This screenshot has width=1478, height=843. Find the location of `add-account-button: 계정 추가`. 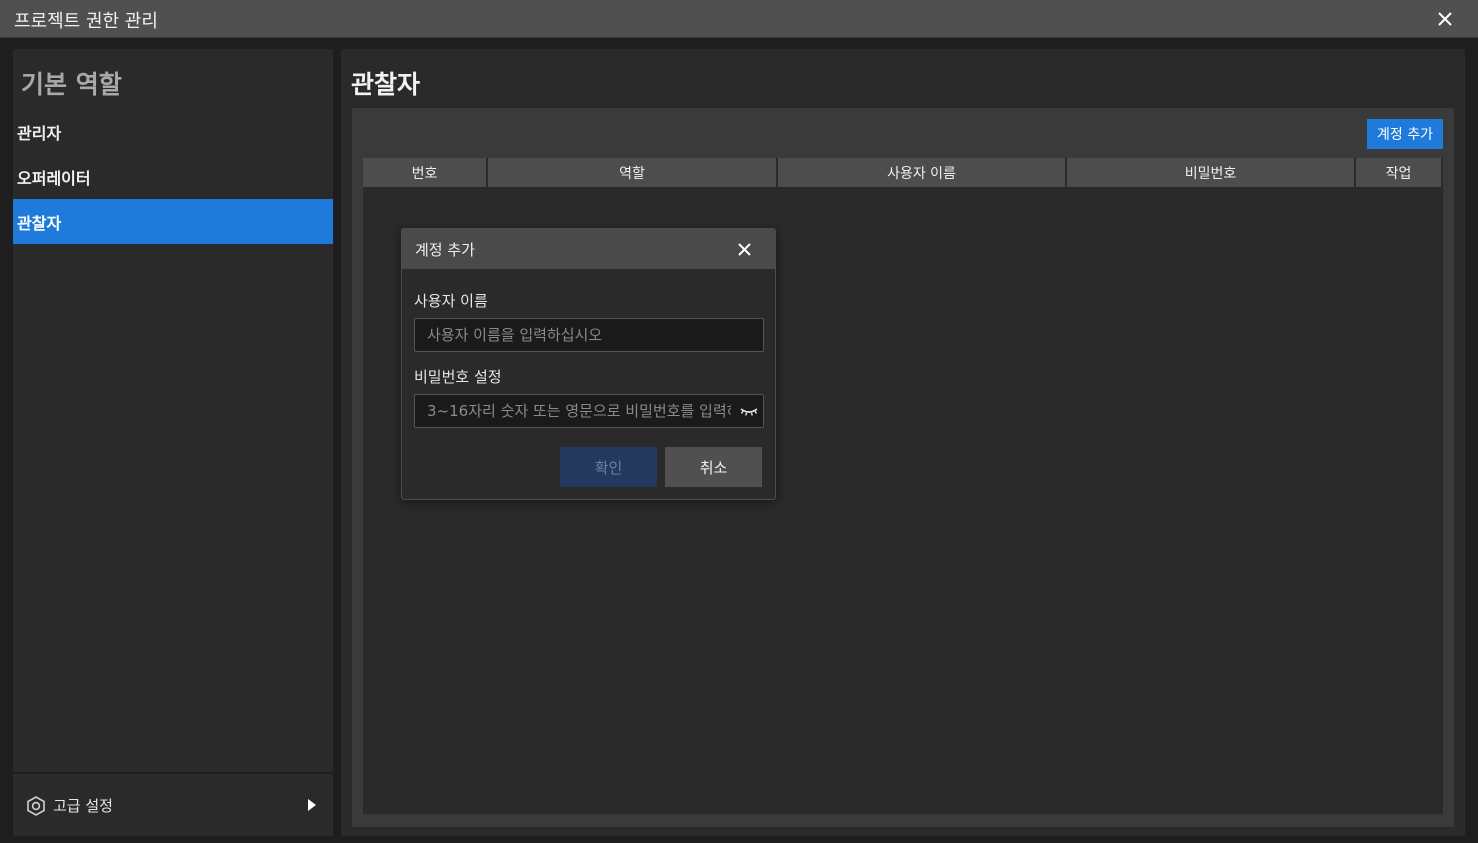

add-account-button: 계정 추가 is located at coordinates (1405, 134).